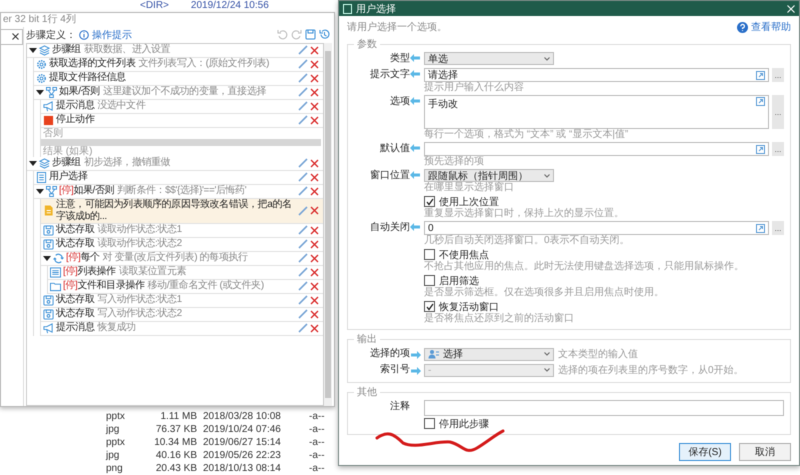 The height and width of the screenshot is (475, 800). What do you see at coordinates (112, 35) in the screenshot?
I see `hint-link: 操作提示` at bounding box center [112, 35].